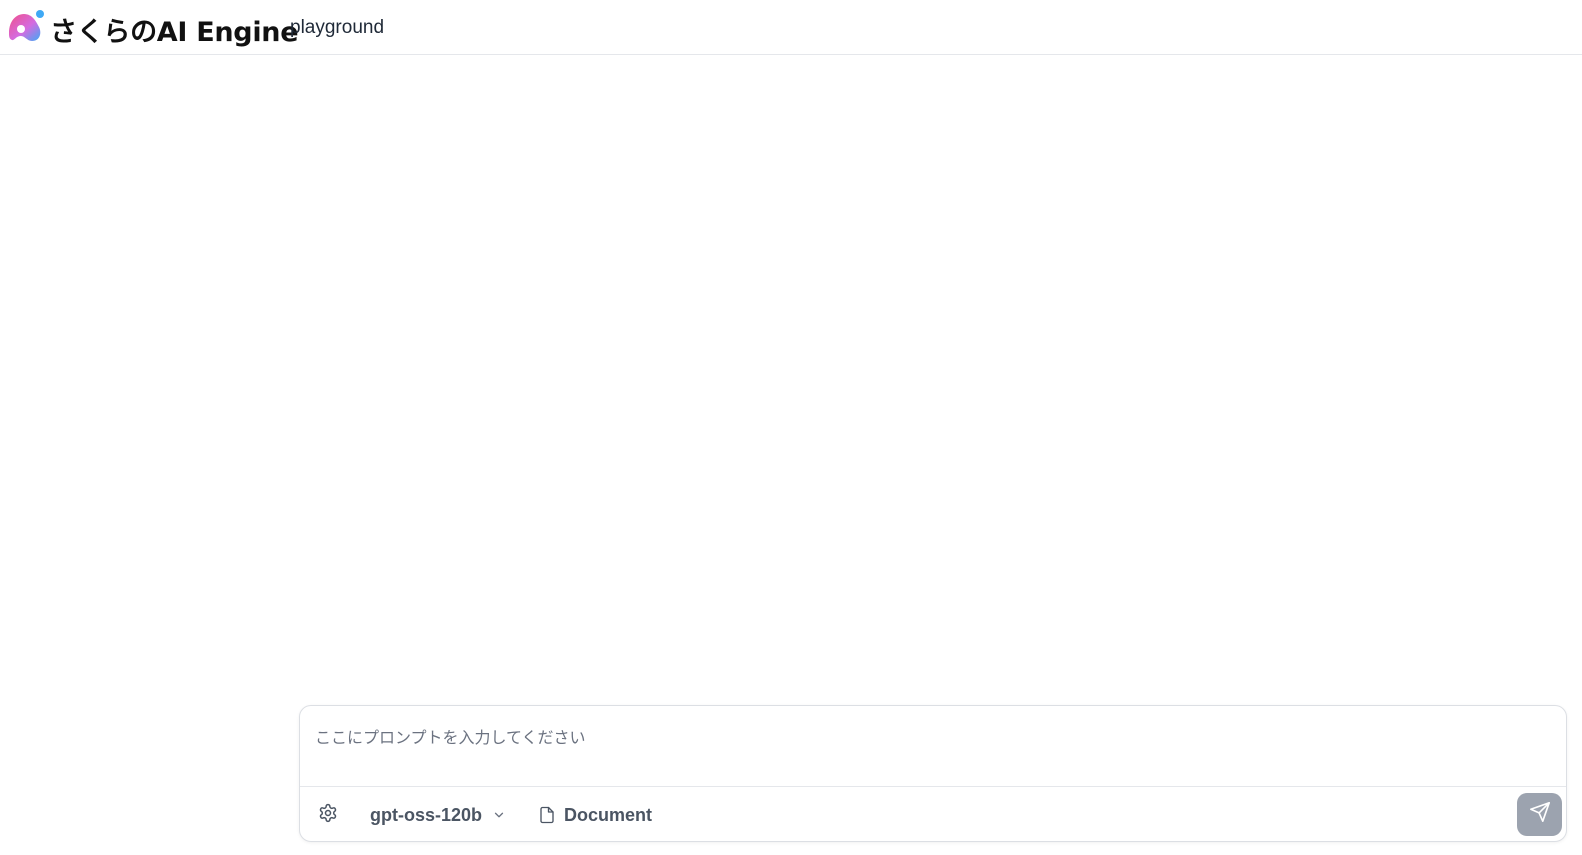 The height and width of the screenshot is (855, 1582). Describe the element at coordinates (791, 27) in the screenshot. I see `app-header: さくらのAI Engine playground` at that location.